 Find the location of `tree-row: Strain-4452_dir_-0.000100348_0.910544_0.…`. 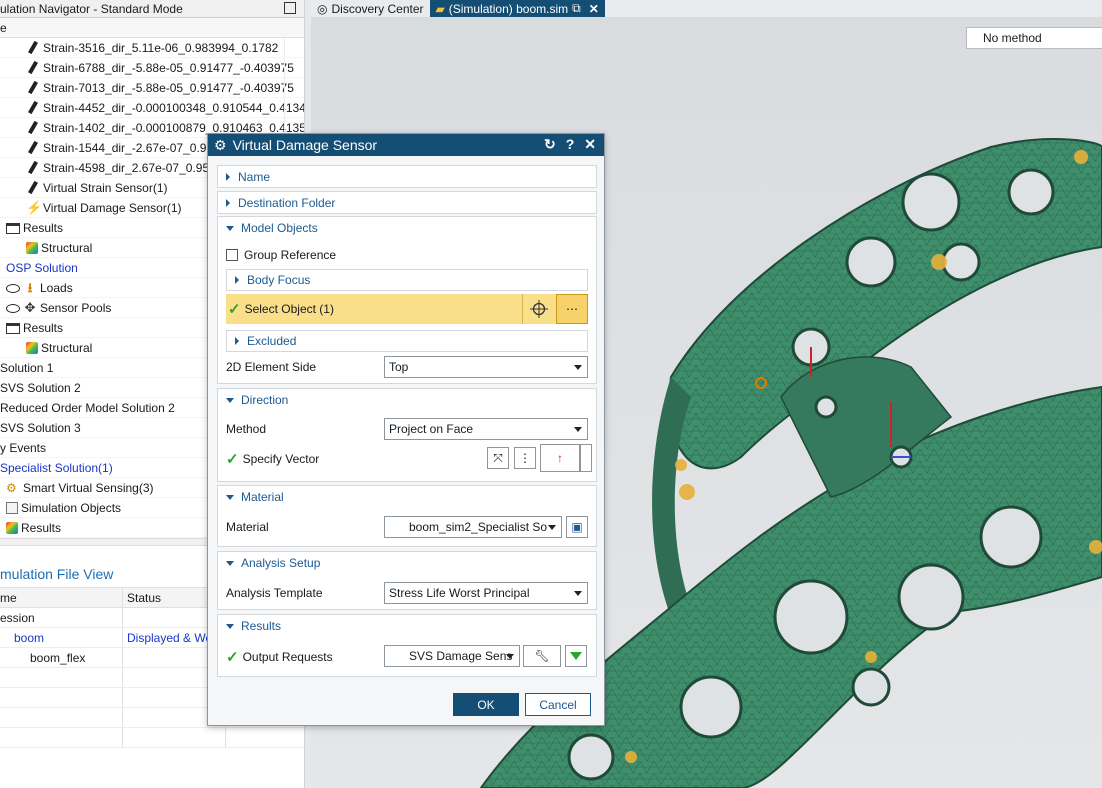

tree-row: Strain-4452_dir_-0.000100348_0.910544_0.… is located at coordinates (152, 108).